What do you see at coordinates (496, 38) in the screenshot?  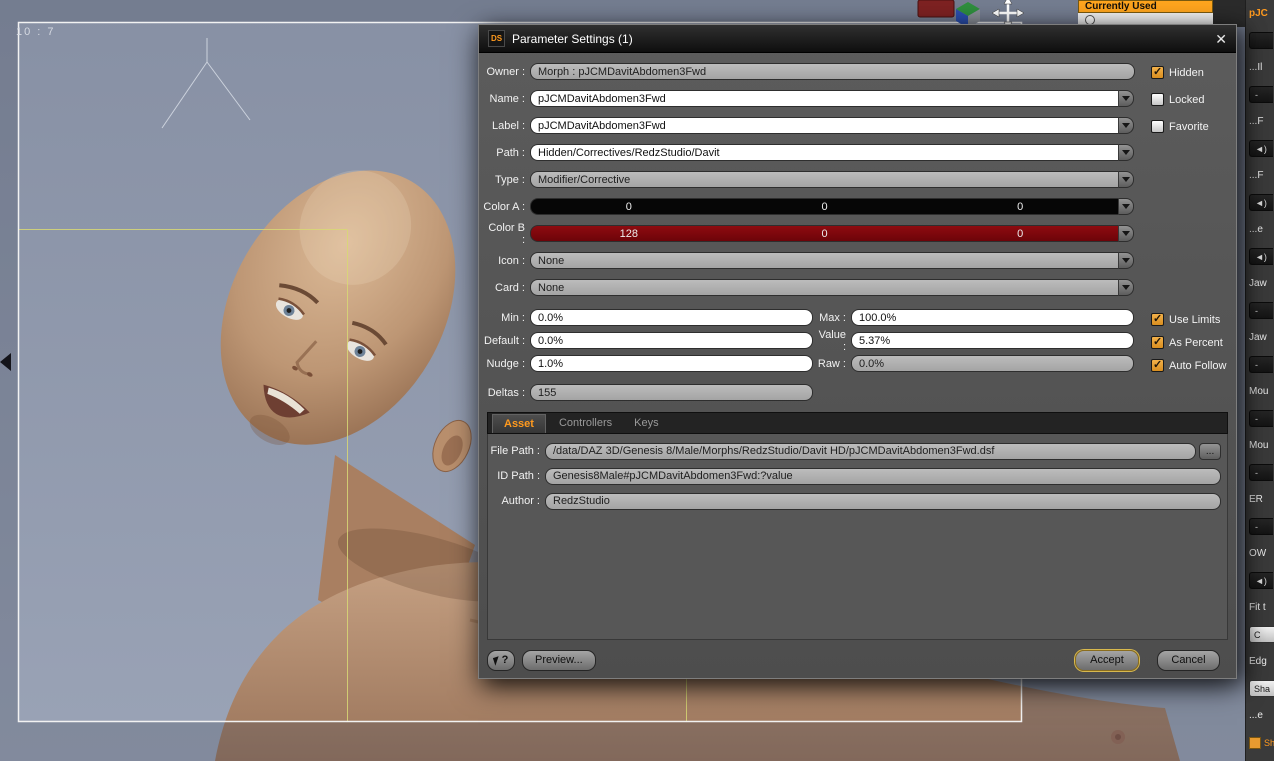 I see `daz-studio-icon: DS` at bounding box center [496, 38].